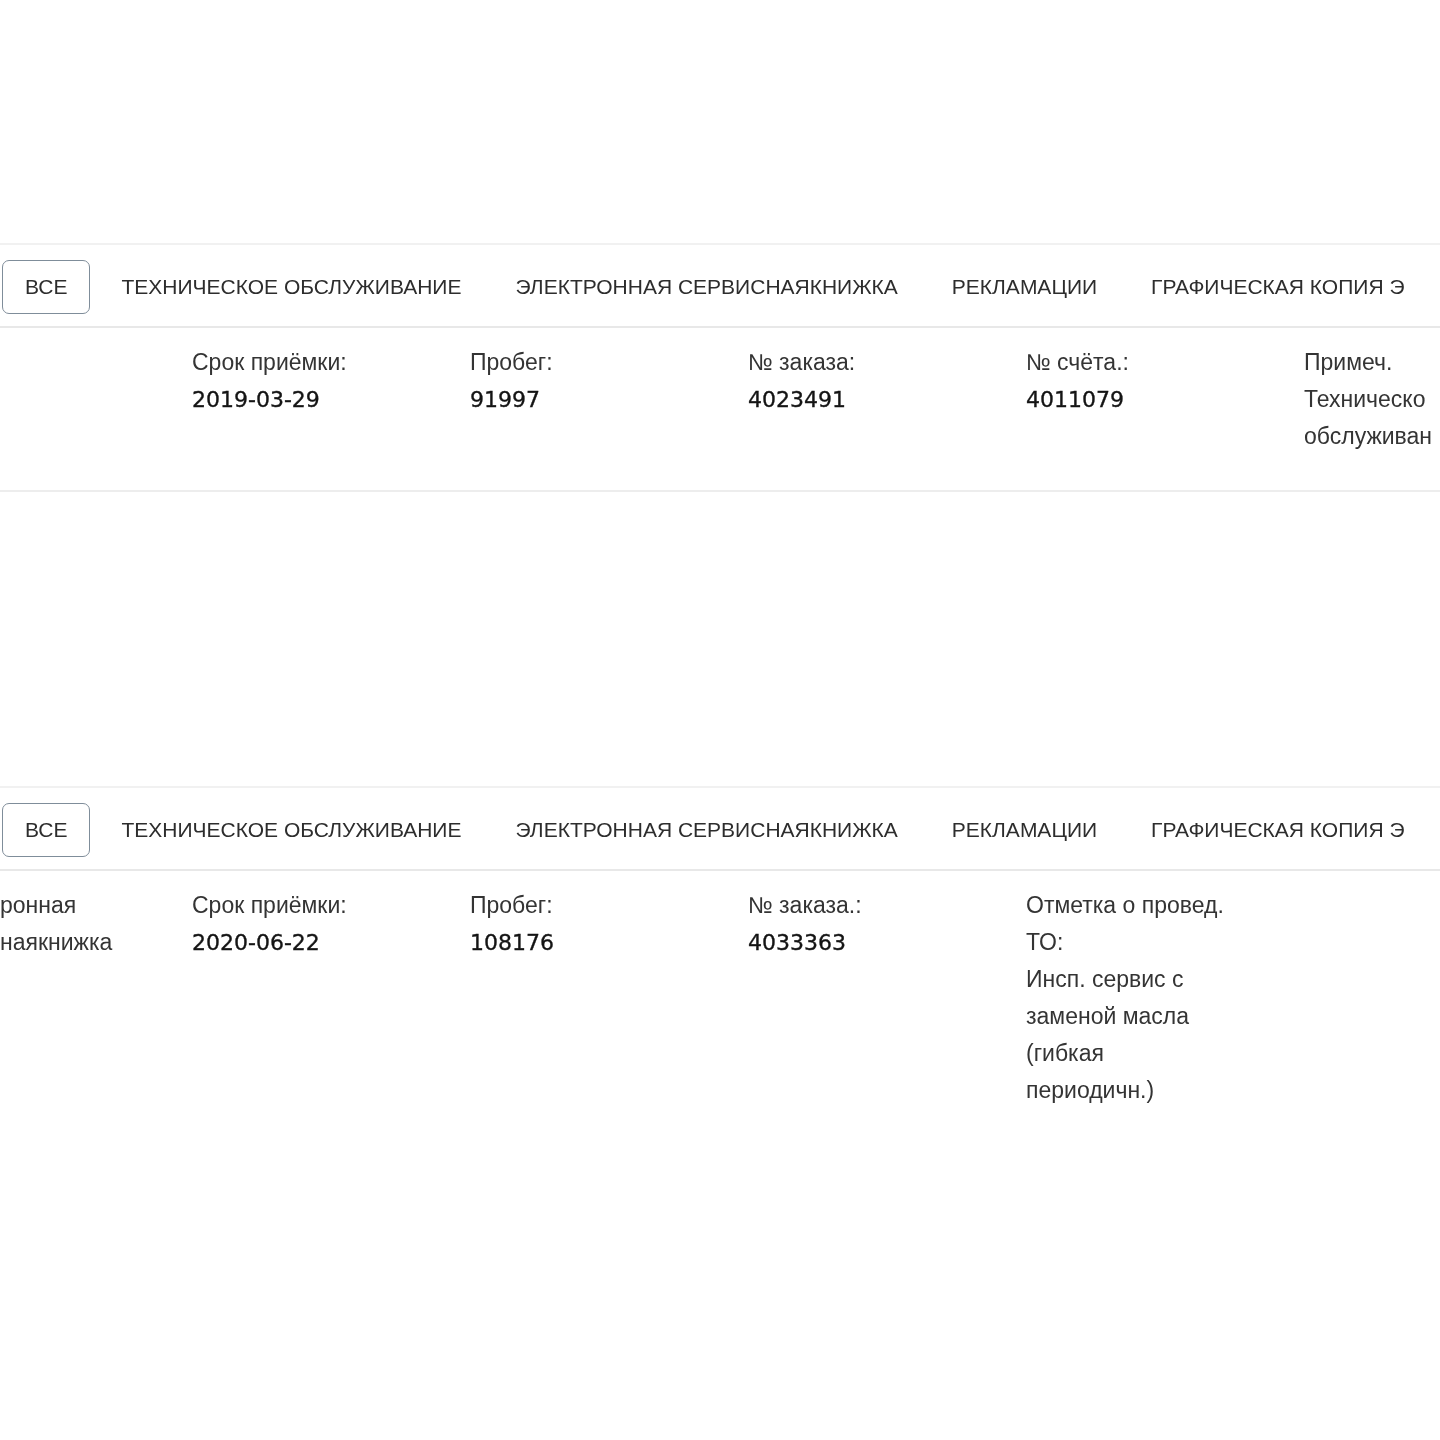  What do you see at coordinates (1108, 1035) in the screenshot?
I see `note-text: Инсп. сервис с заменой масла (гибкая периодичн.)` at bounding box center [1108, 1035].